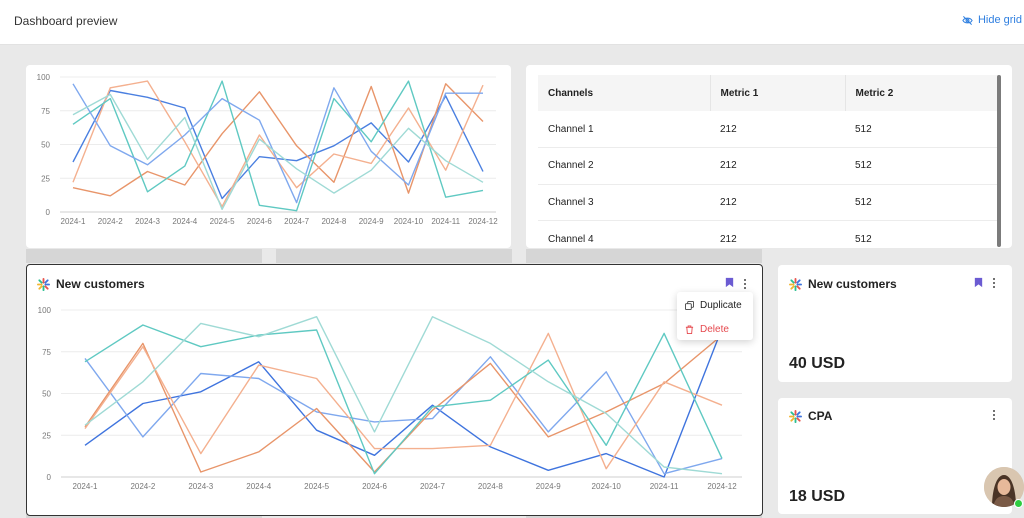  What do you see at coordinates (624, 233) in the screenshot?
I see `table-cell: Channel 4` at bounding box center [624, 233].